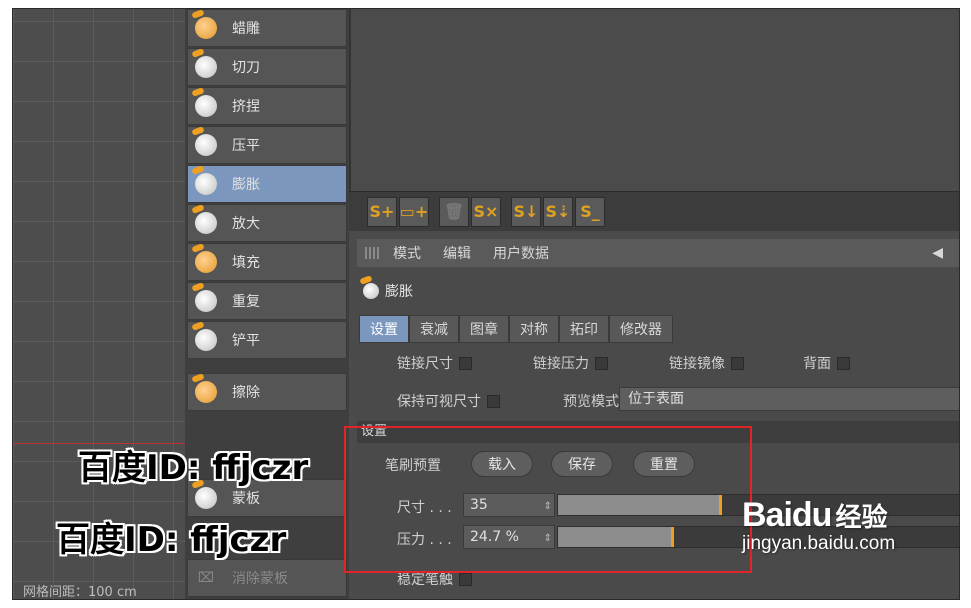 The image size is (971, 608). What do you see at coordinates (521, 253) in the screenshot?
I see `menu-user-data: 用户数据` at bounding box center [521, 253].